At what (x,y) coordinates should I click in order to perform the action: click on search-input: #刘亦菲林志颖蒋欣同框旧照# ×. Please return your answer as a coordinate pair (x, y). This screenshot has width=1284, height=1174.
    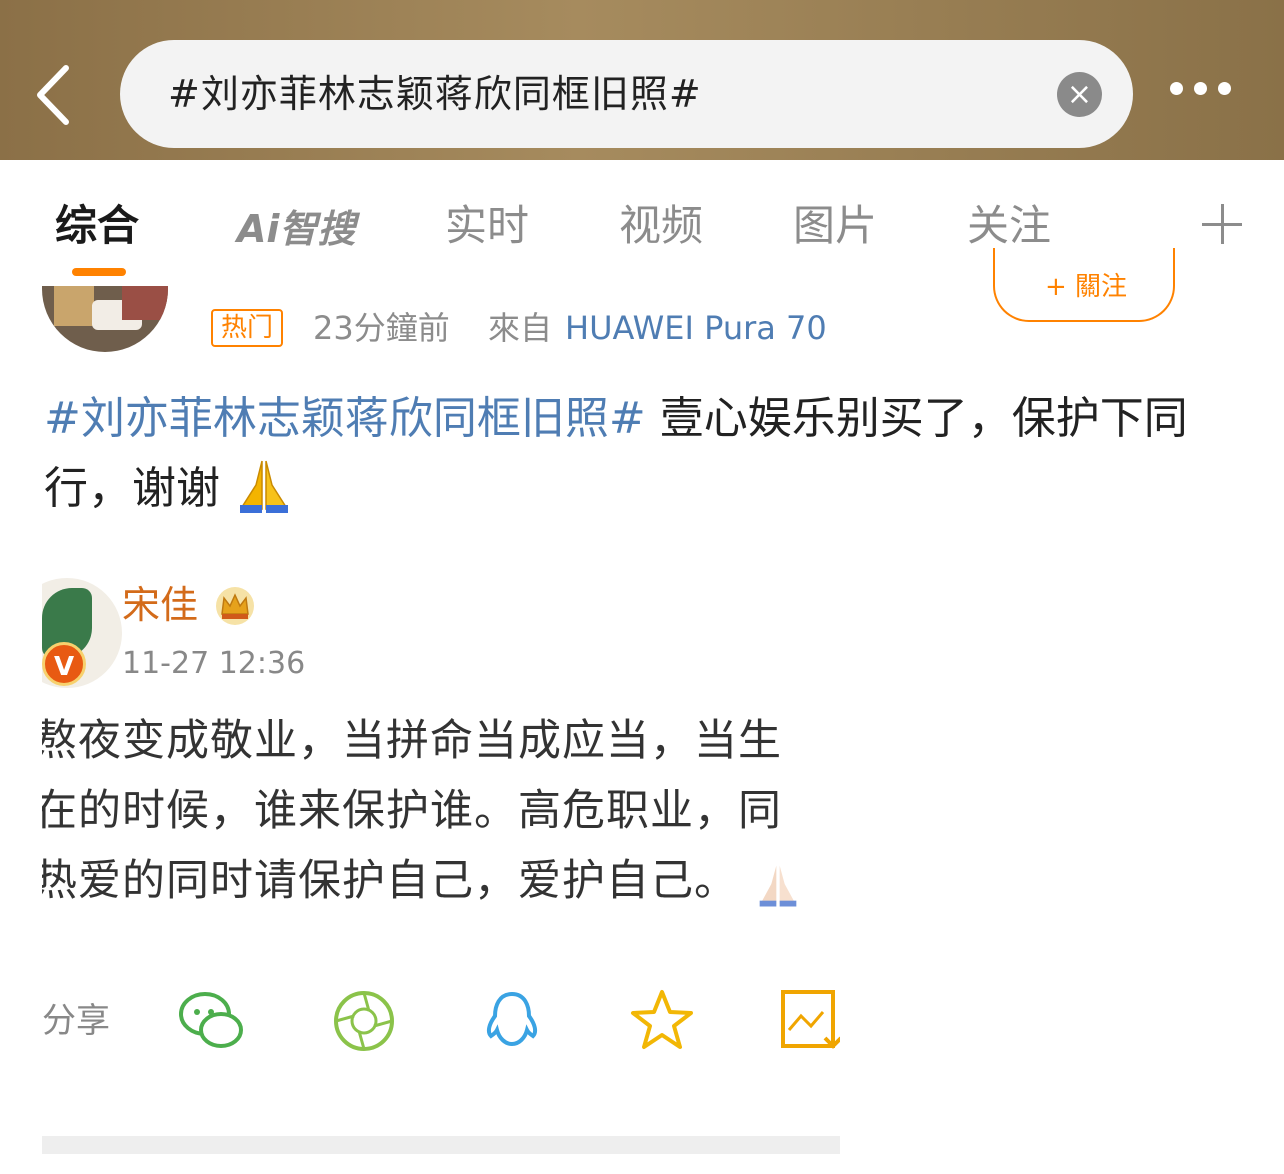
    Looking at the image, I should click on (626, 94).